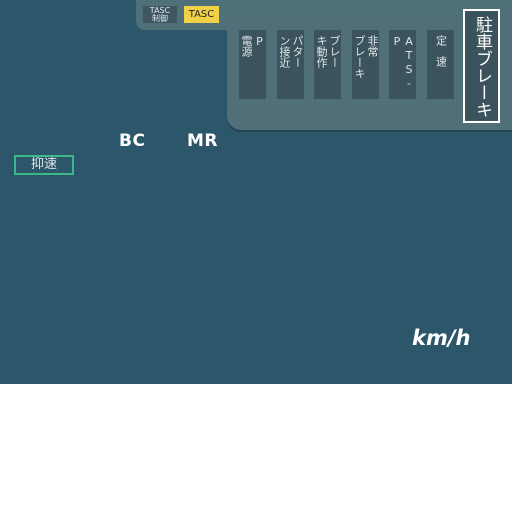  I want to click on lamp-ats-p: ATS-P, so click(402, 64).